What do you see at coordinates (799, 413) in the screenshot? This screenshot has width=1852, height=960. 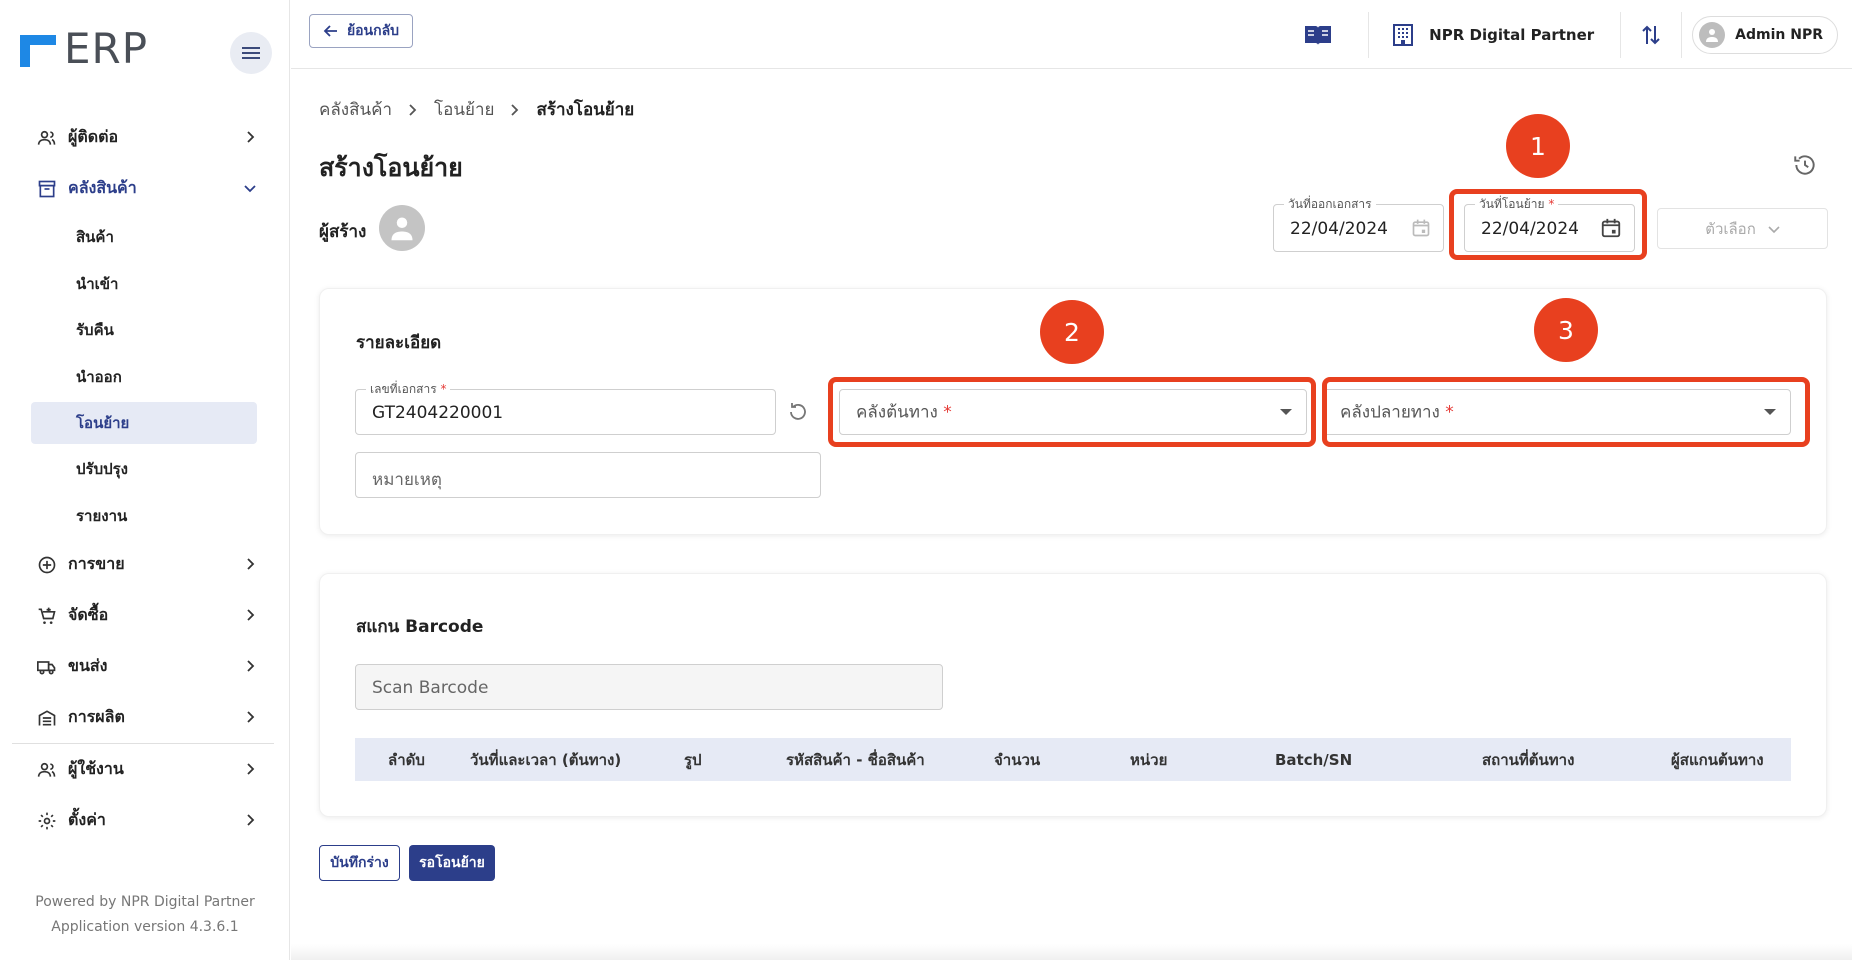 I see `refresh-icon` at bounding box center [799, 413].